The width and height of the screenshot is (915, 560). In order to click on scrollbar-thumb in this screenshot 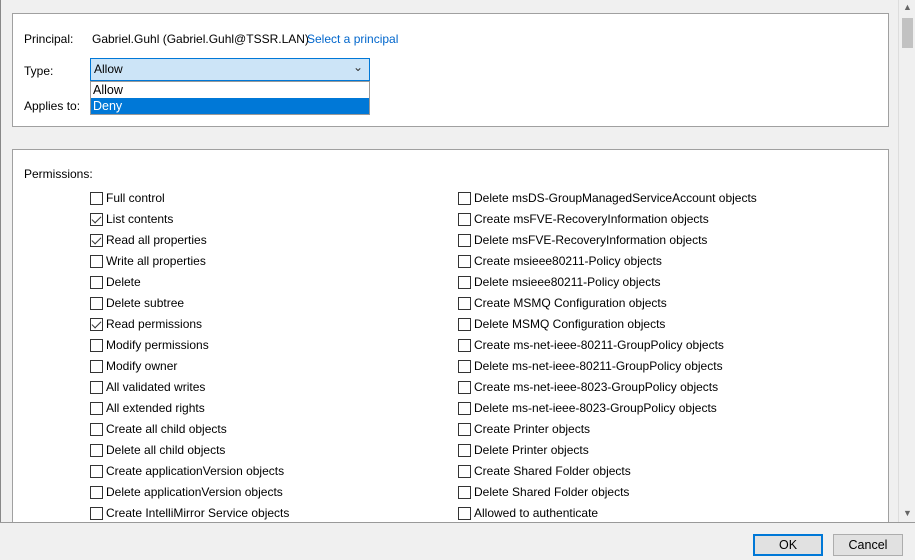, I will do `click(907, 33)`.